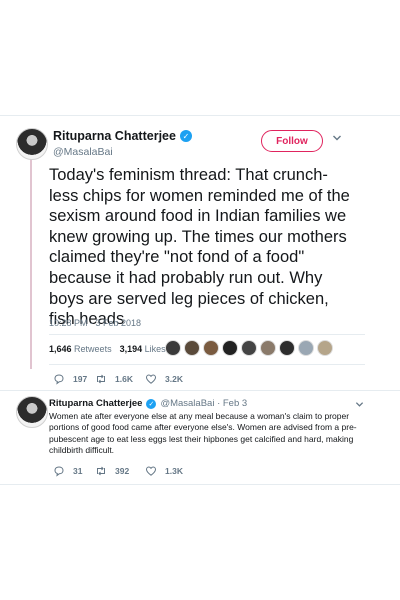 The height and width of the screenshot is (600, 400). What do you see at coordinates (114, 136) in the screenshot?
I see `author-display-name: Rituparna Chatterjee` at bounding box center [114, 136].